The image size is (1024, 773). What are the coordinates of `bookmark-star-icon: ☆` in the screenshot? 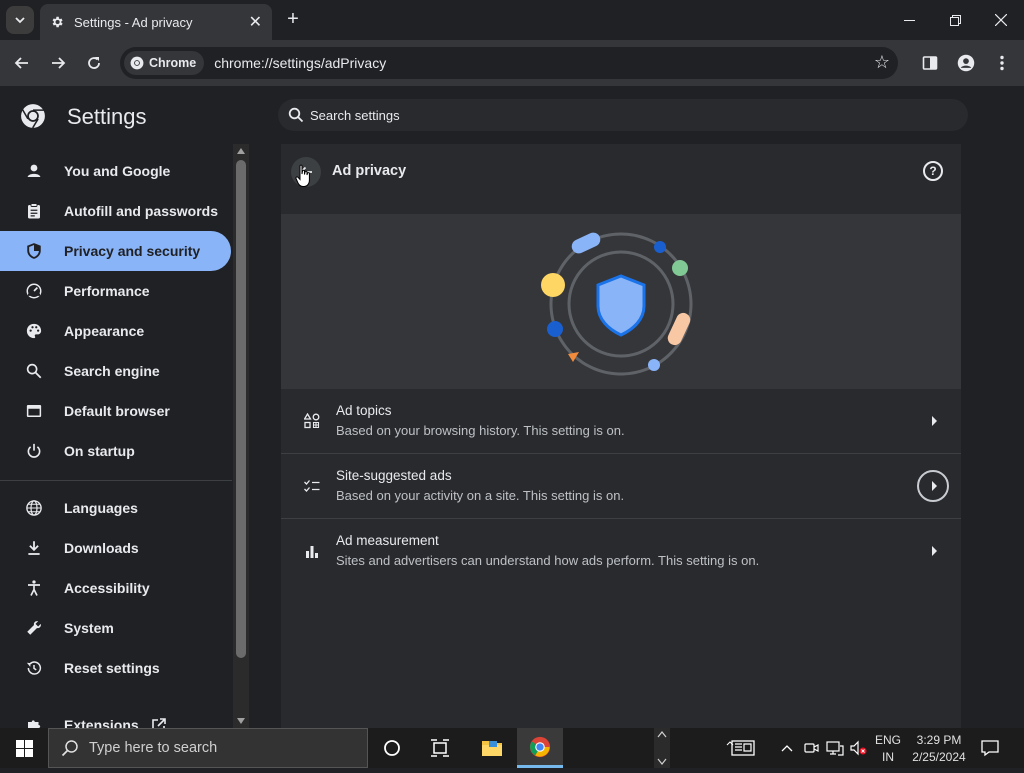 It's located at (882, 62).